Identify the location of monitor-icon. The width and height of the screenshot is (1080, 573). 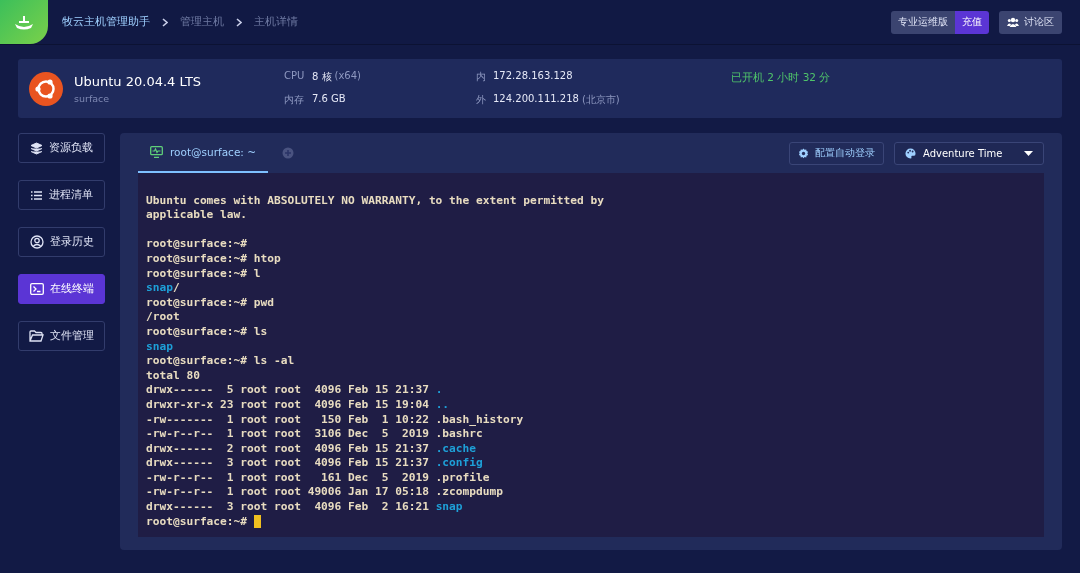
(156, 152).